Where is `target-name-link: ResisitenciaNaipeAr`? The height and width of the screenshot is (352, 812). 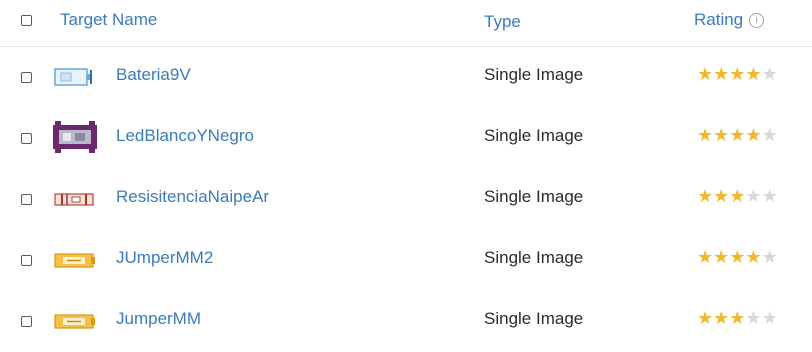
target-name-link: ResisitenciaNaipeAr is located at coordinates (192, 197).